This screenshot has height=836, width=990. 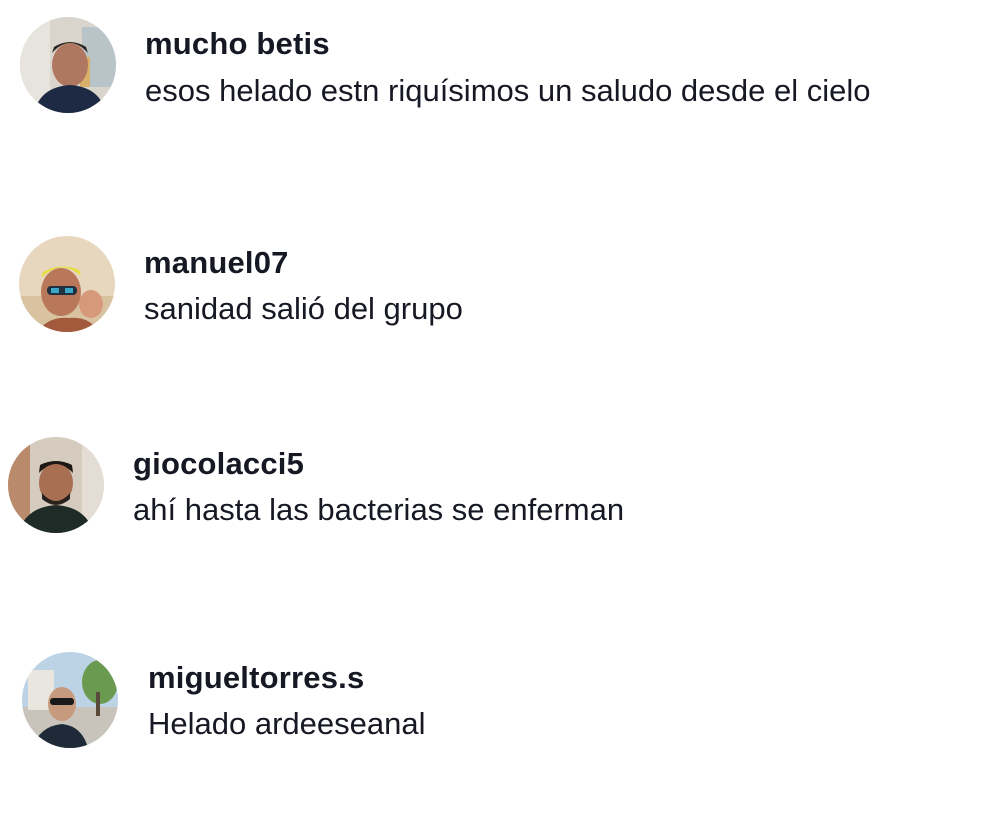 What do you see at coordinates (495, 704) in the screenshot?
I see `comment-item: migueltorres.s Helado ardeeseanal` at bounding box center [495, 704].